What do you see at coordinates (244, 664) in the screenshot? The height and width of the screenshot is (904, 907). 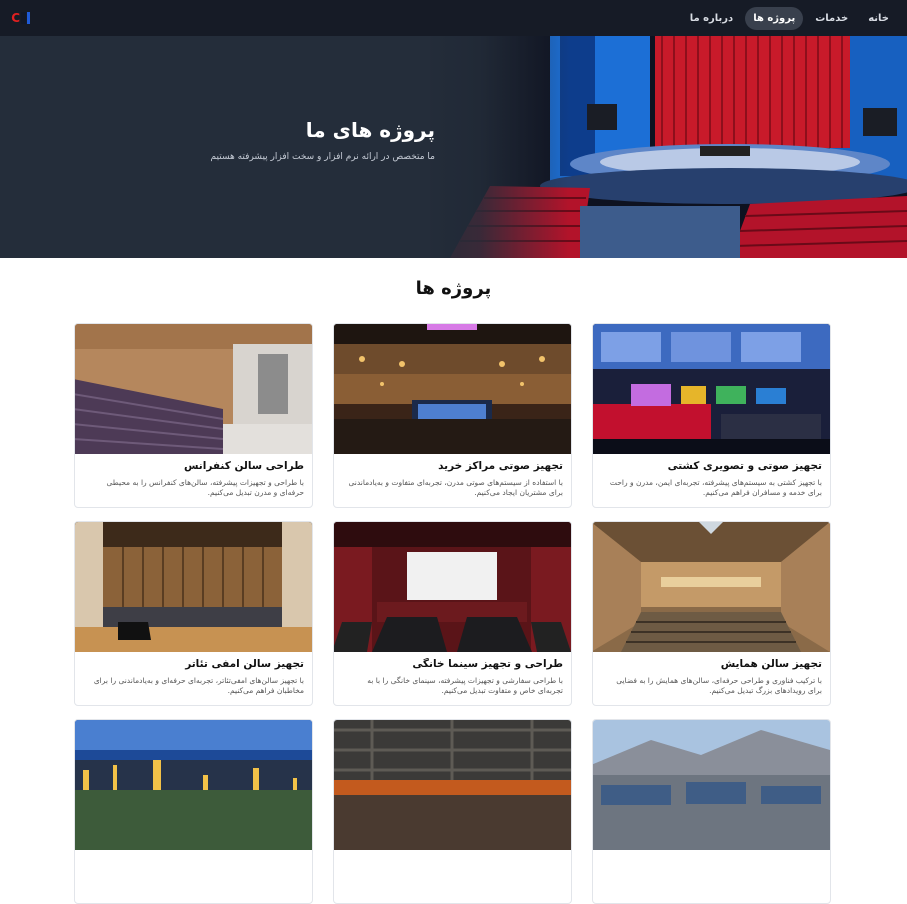 I see `card-title: تجهیز سالن امفی تئاتر` at bounding box center [244, 664].